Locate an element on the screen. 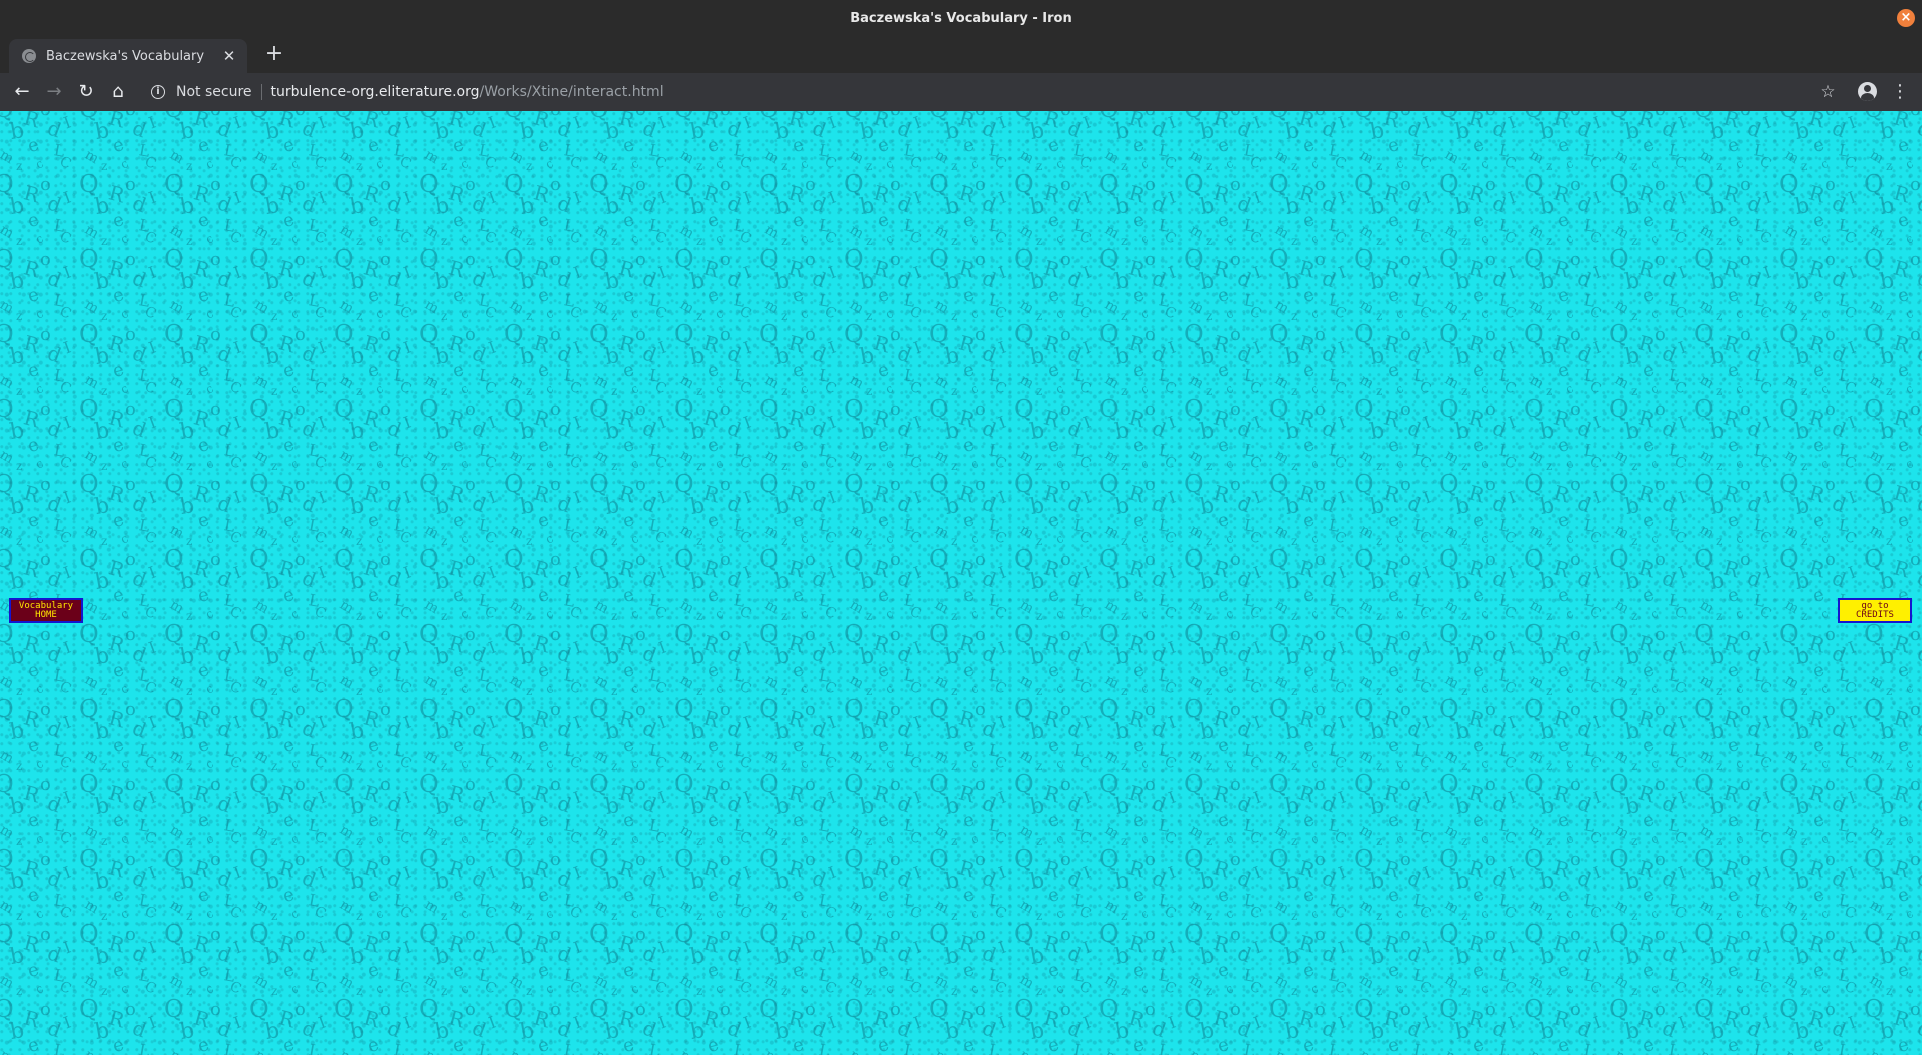 This screenshot has width=1922, height=1055. tab-active: Baczewska's Vocabulary ✕ is located at coordinates (128, 56).